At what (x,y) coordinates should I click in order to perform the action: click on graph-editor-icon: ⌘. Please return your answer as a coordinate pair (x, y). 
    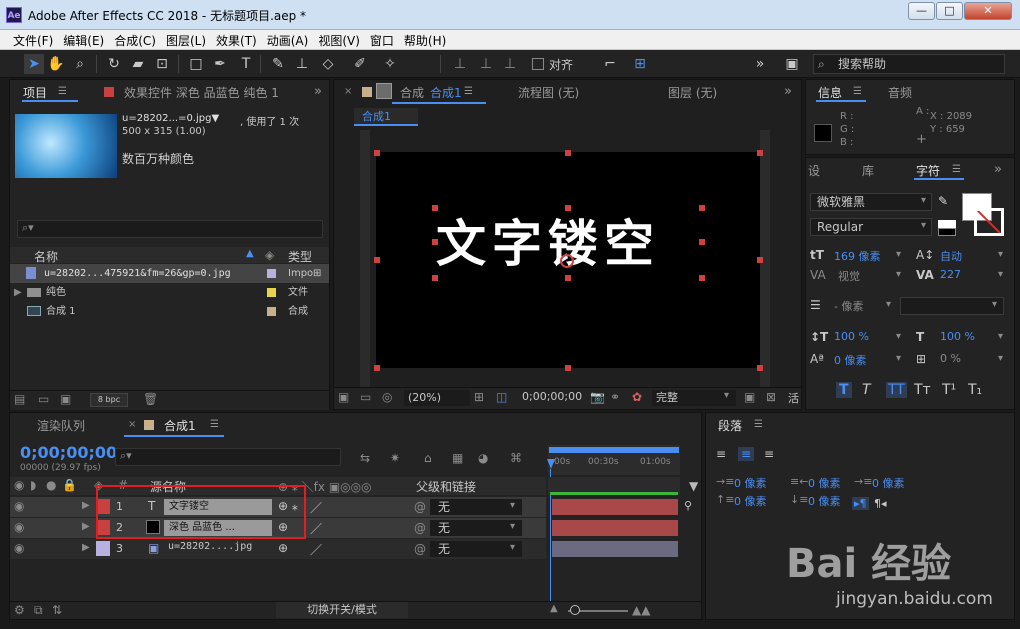
    Looking at the image, I should click on (516, 458).